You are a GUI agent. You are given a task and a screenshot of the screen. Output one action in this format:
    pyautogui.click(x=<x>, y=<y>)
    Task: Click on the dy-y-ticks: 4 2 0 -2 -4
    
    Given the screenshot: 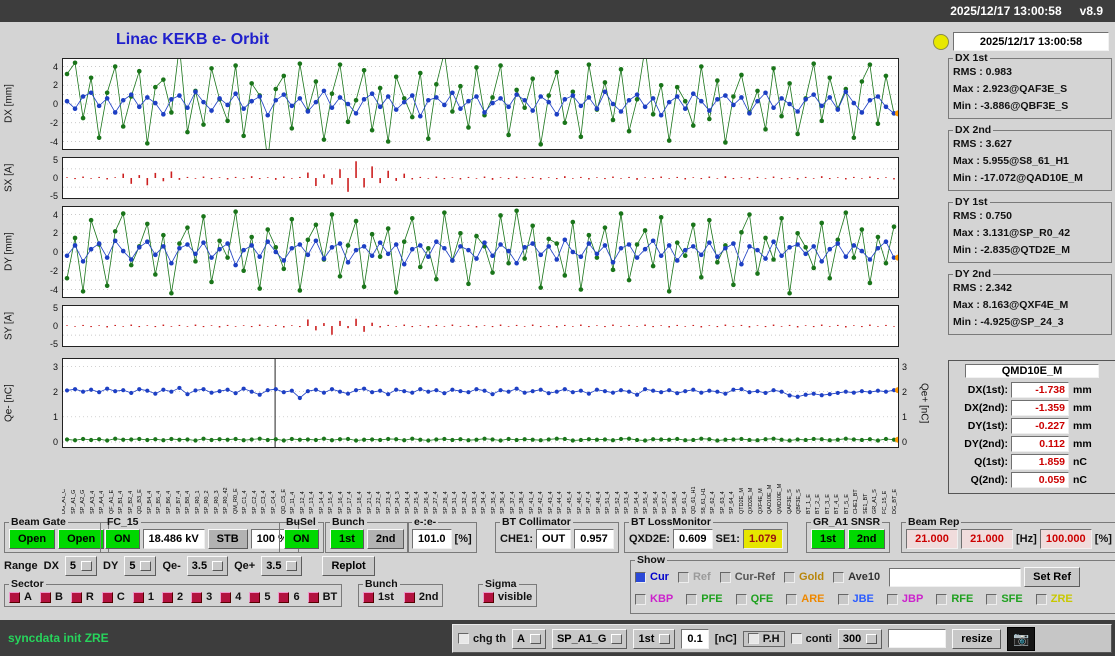 What is the action you would take?
    pyautogui.click(x=53, y=252)
    